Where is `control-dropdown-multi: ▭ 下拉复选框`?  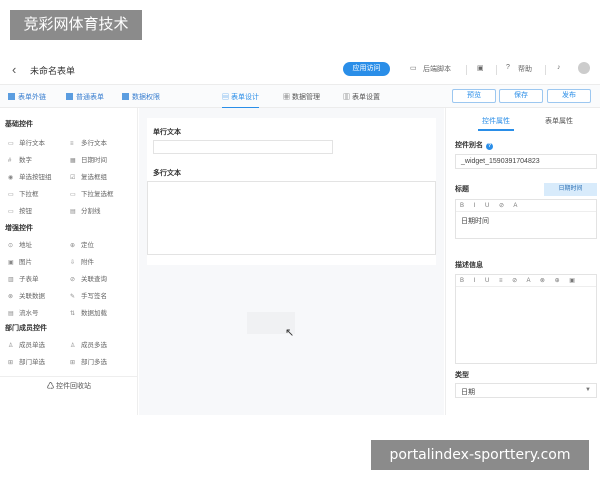
control-dropdown-multi: ▭ 下拉复选框 is located at coordinates (92, 193).